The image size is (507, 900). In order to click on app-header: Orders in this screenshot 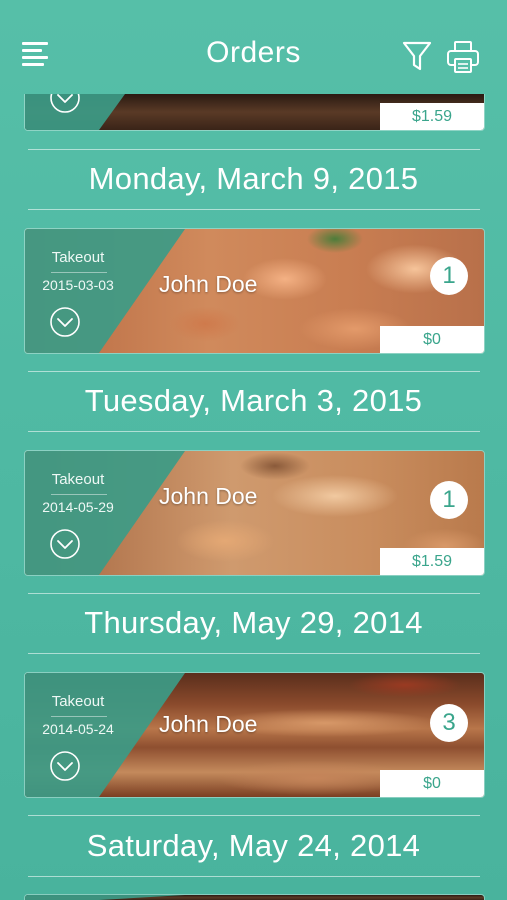, I will do `click(253, 50)`.